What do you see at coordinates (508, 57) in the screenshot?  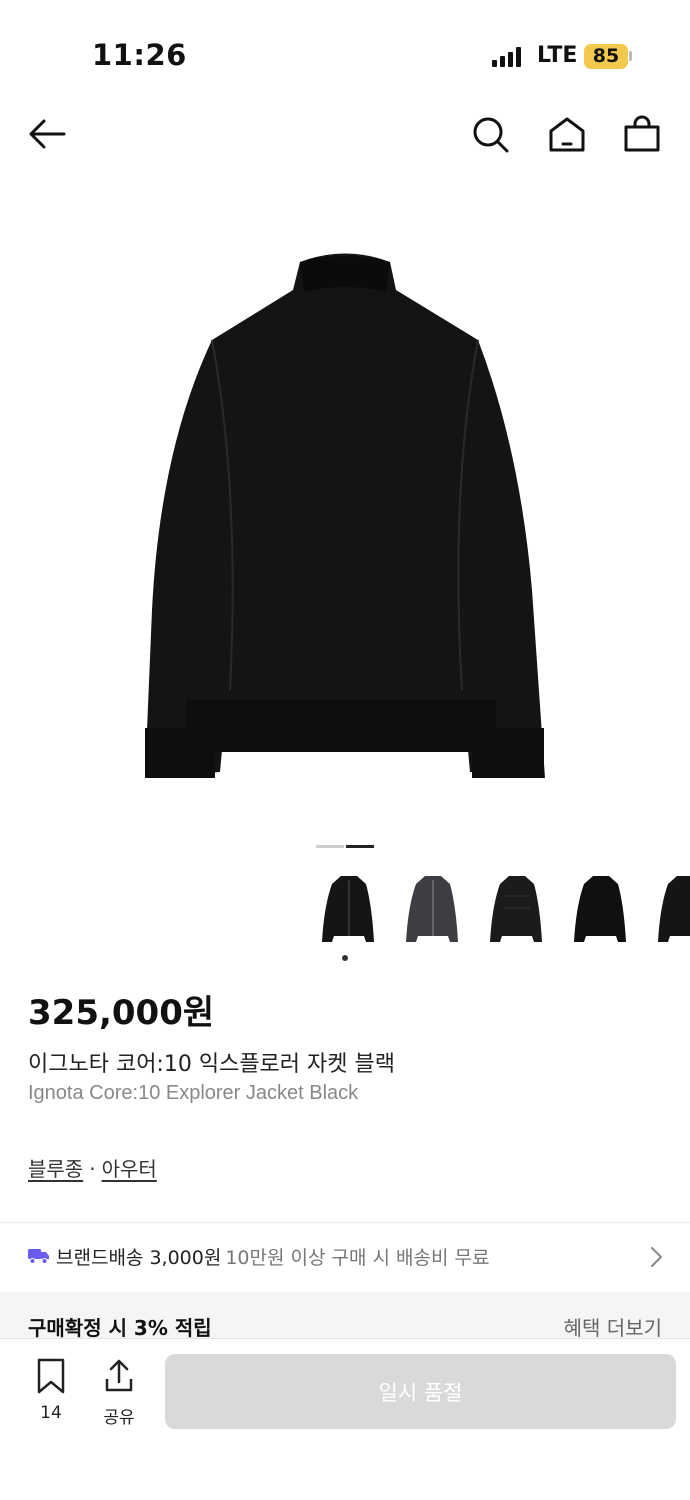 I see `signal-icon` at bounding box center [508, 57].